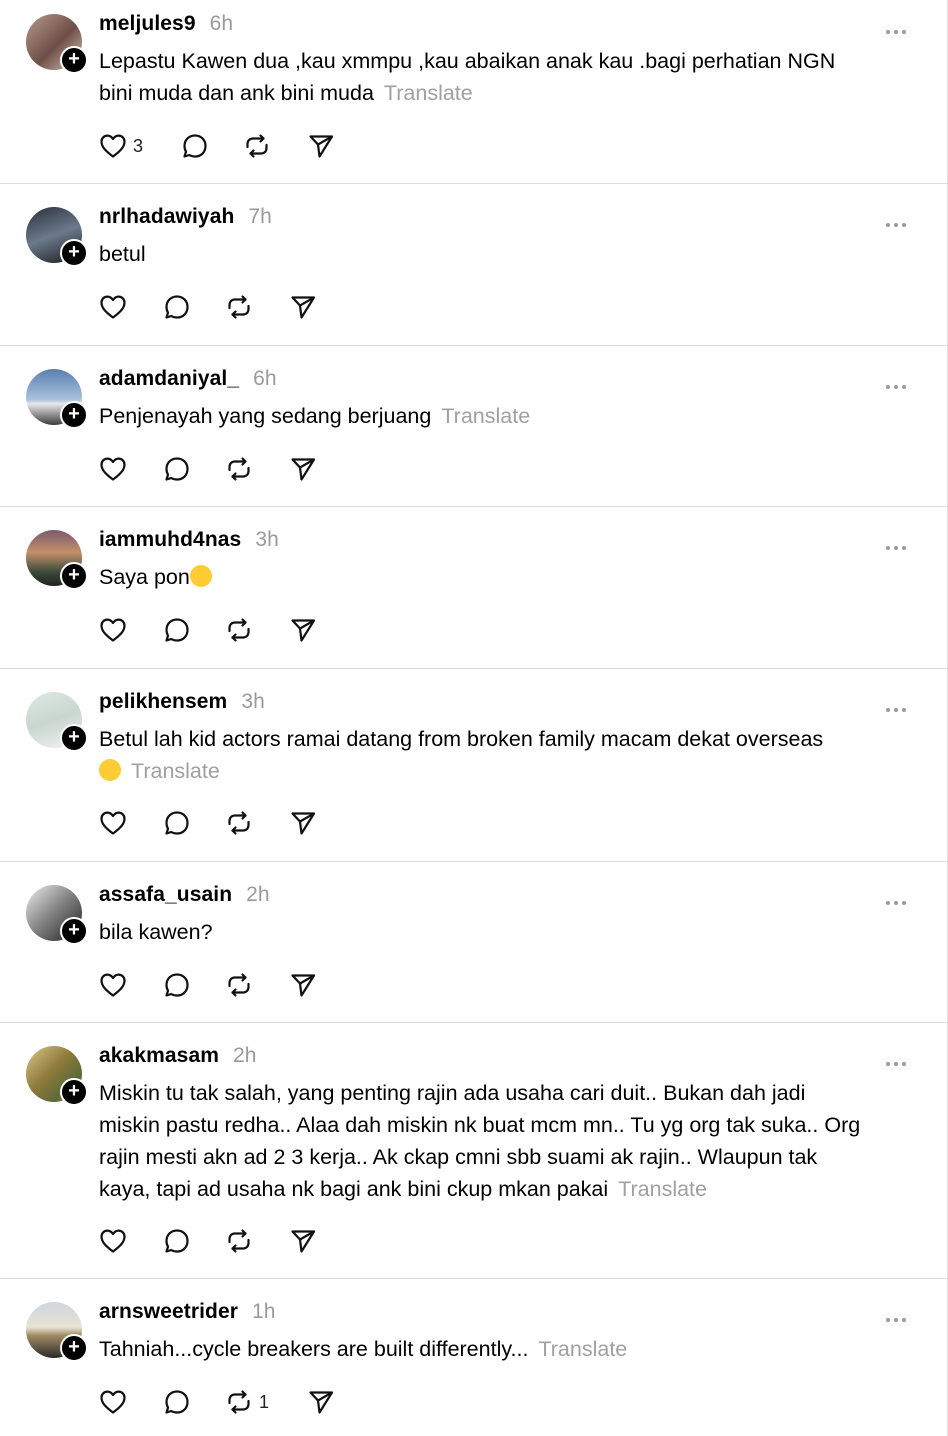  Describe the element at coordinates (166, 24) in the screenshot. I see `username: meljules9 6h` at that location.